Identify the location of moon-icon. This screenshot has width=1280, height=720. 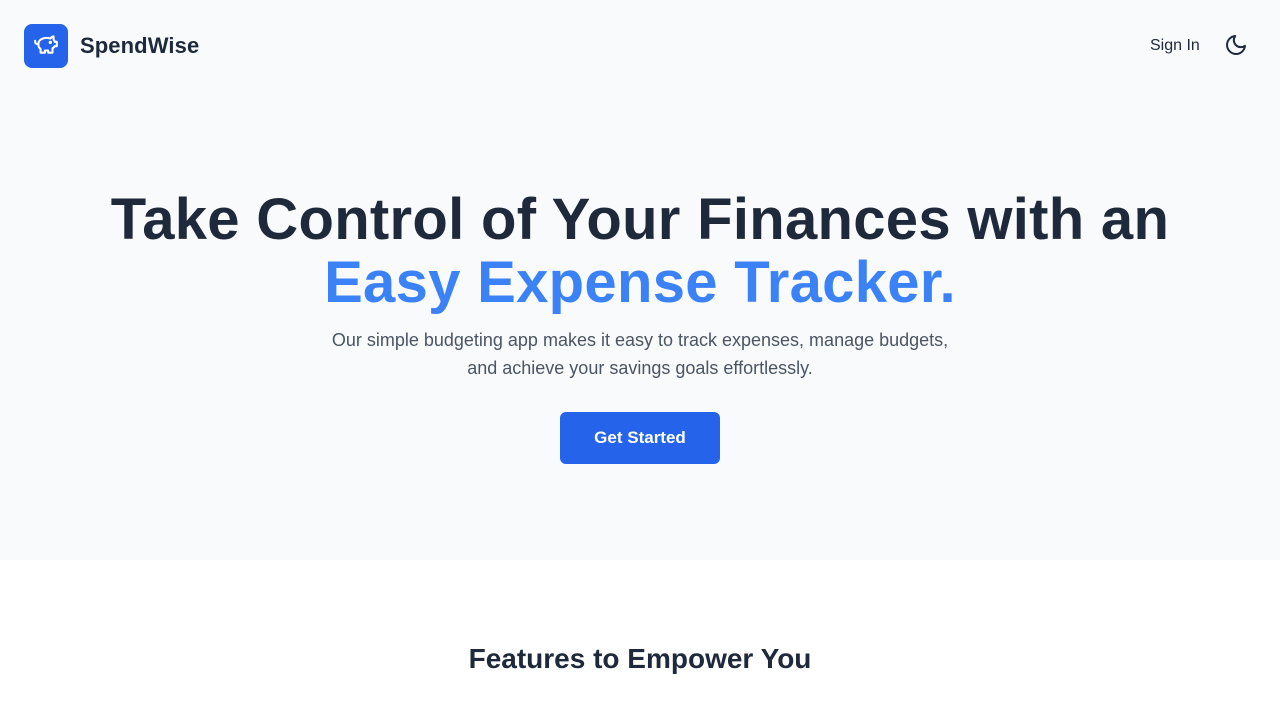
(1236, 46).